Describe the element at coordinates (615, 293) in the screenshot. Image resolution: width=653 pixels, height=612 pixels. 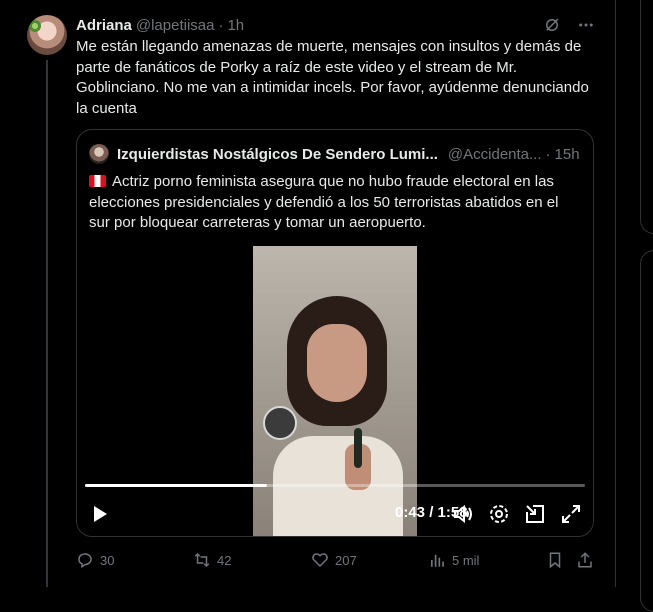
I see `column-divider` at that location.